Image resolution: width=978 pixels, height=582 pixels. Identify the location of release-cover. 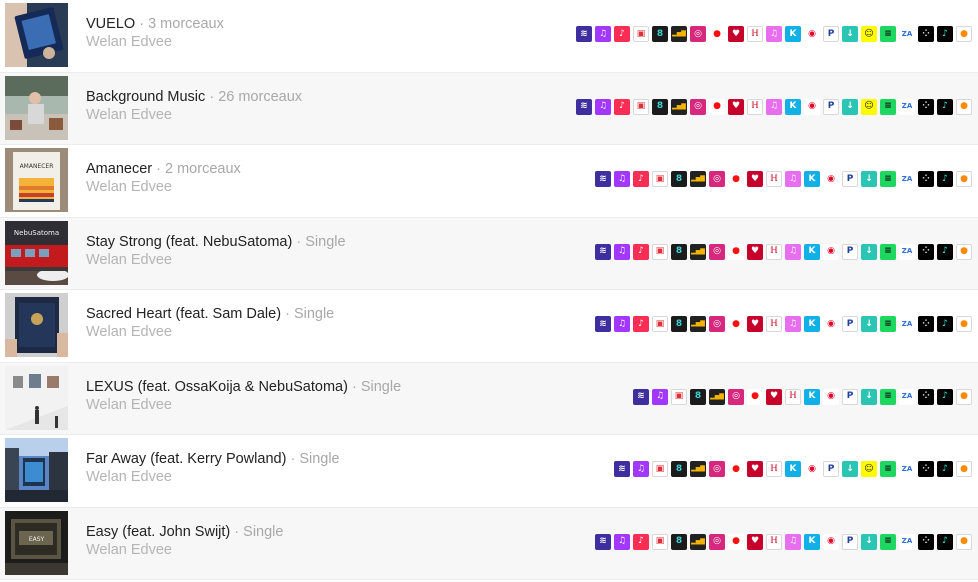
(36, 35).